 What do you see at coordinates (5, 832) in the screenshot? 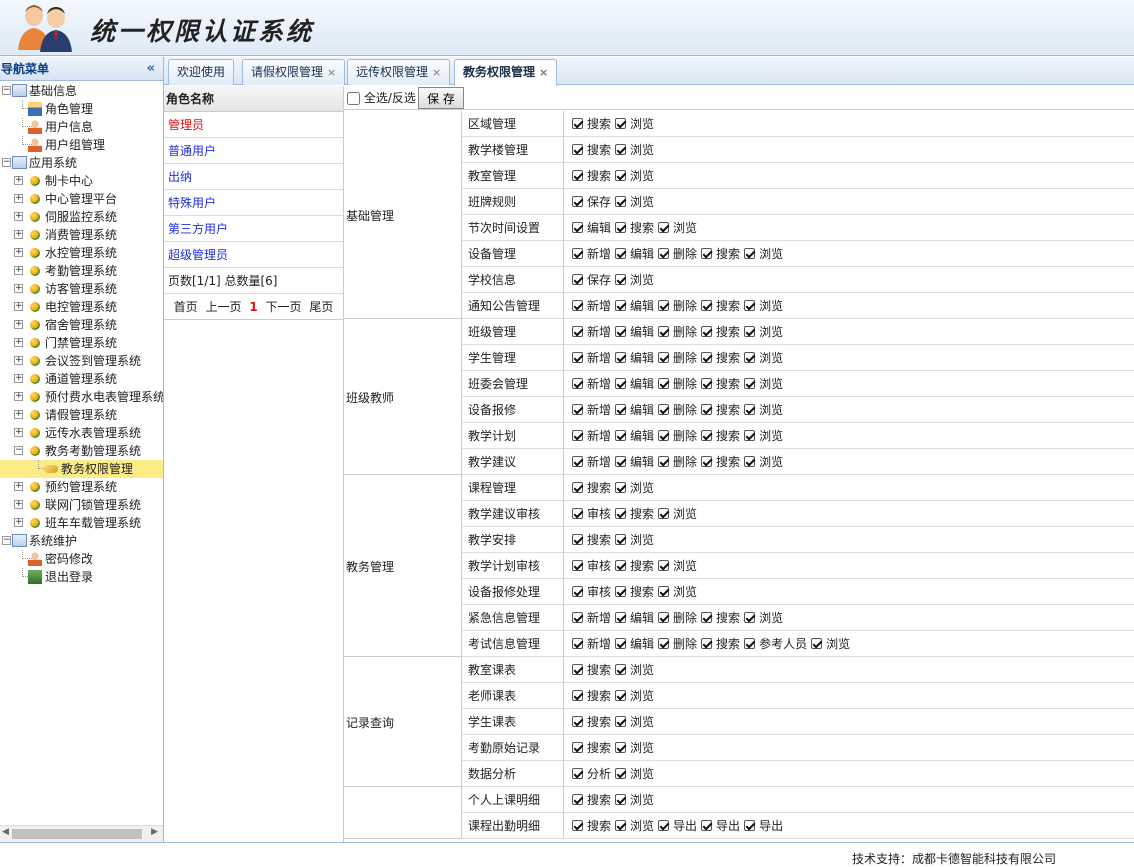
I see `scroll-left-icon: ◀` at bounding box center [5, 832].